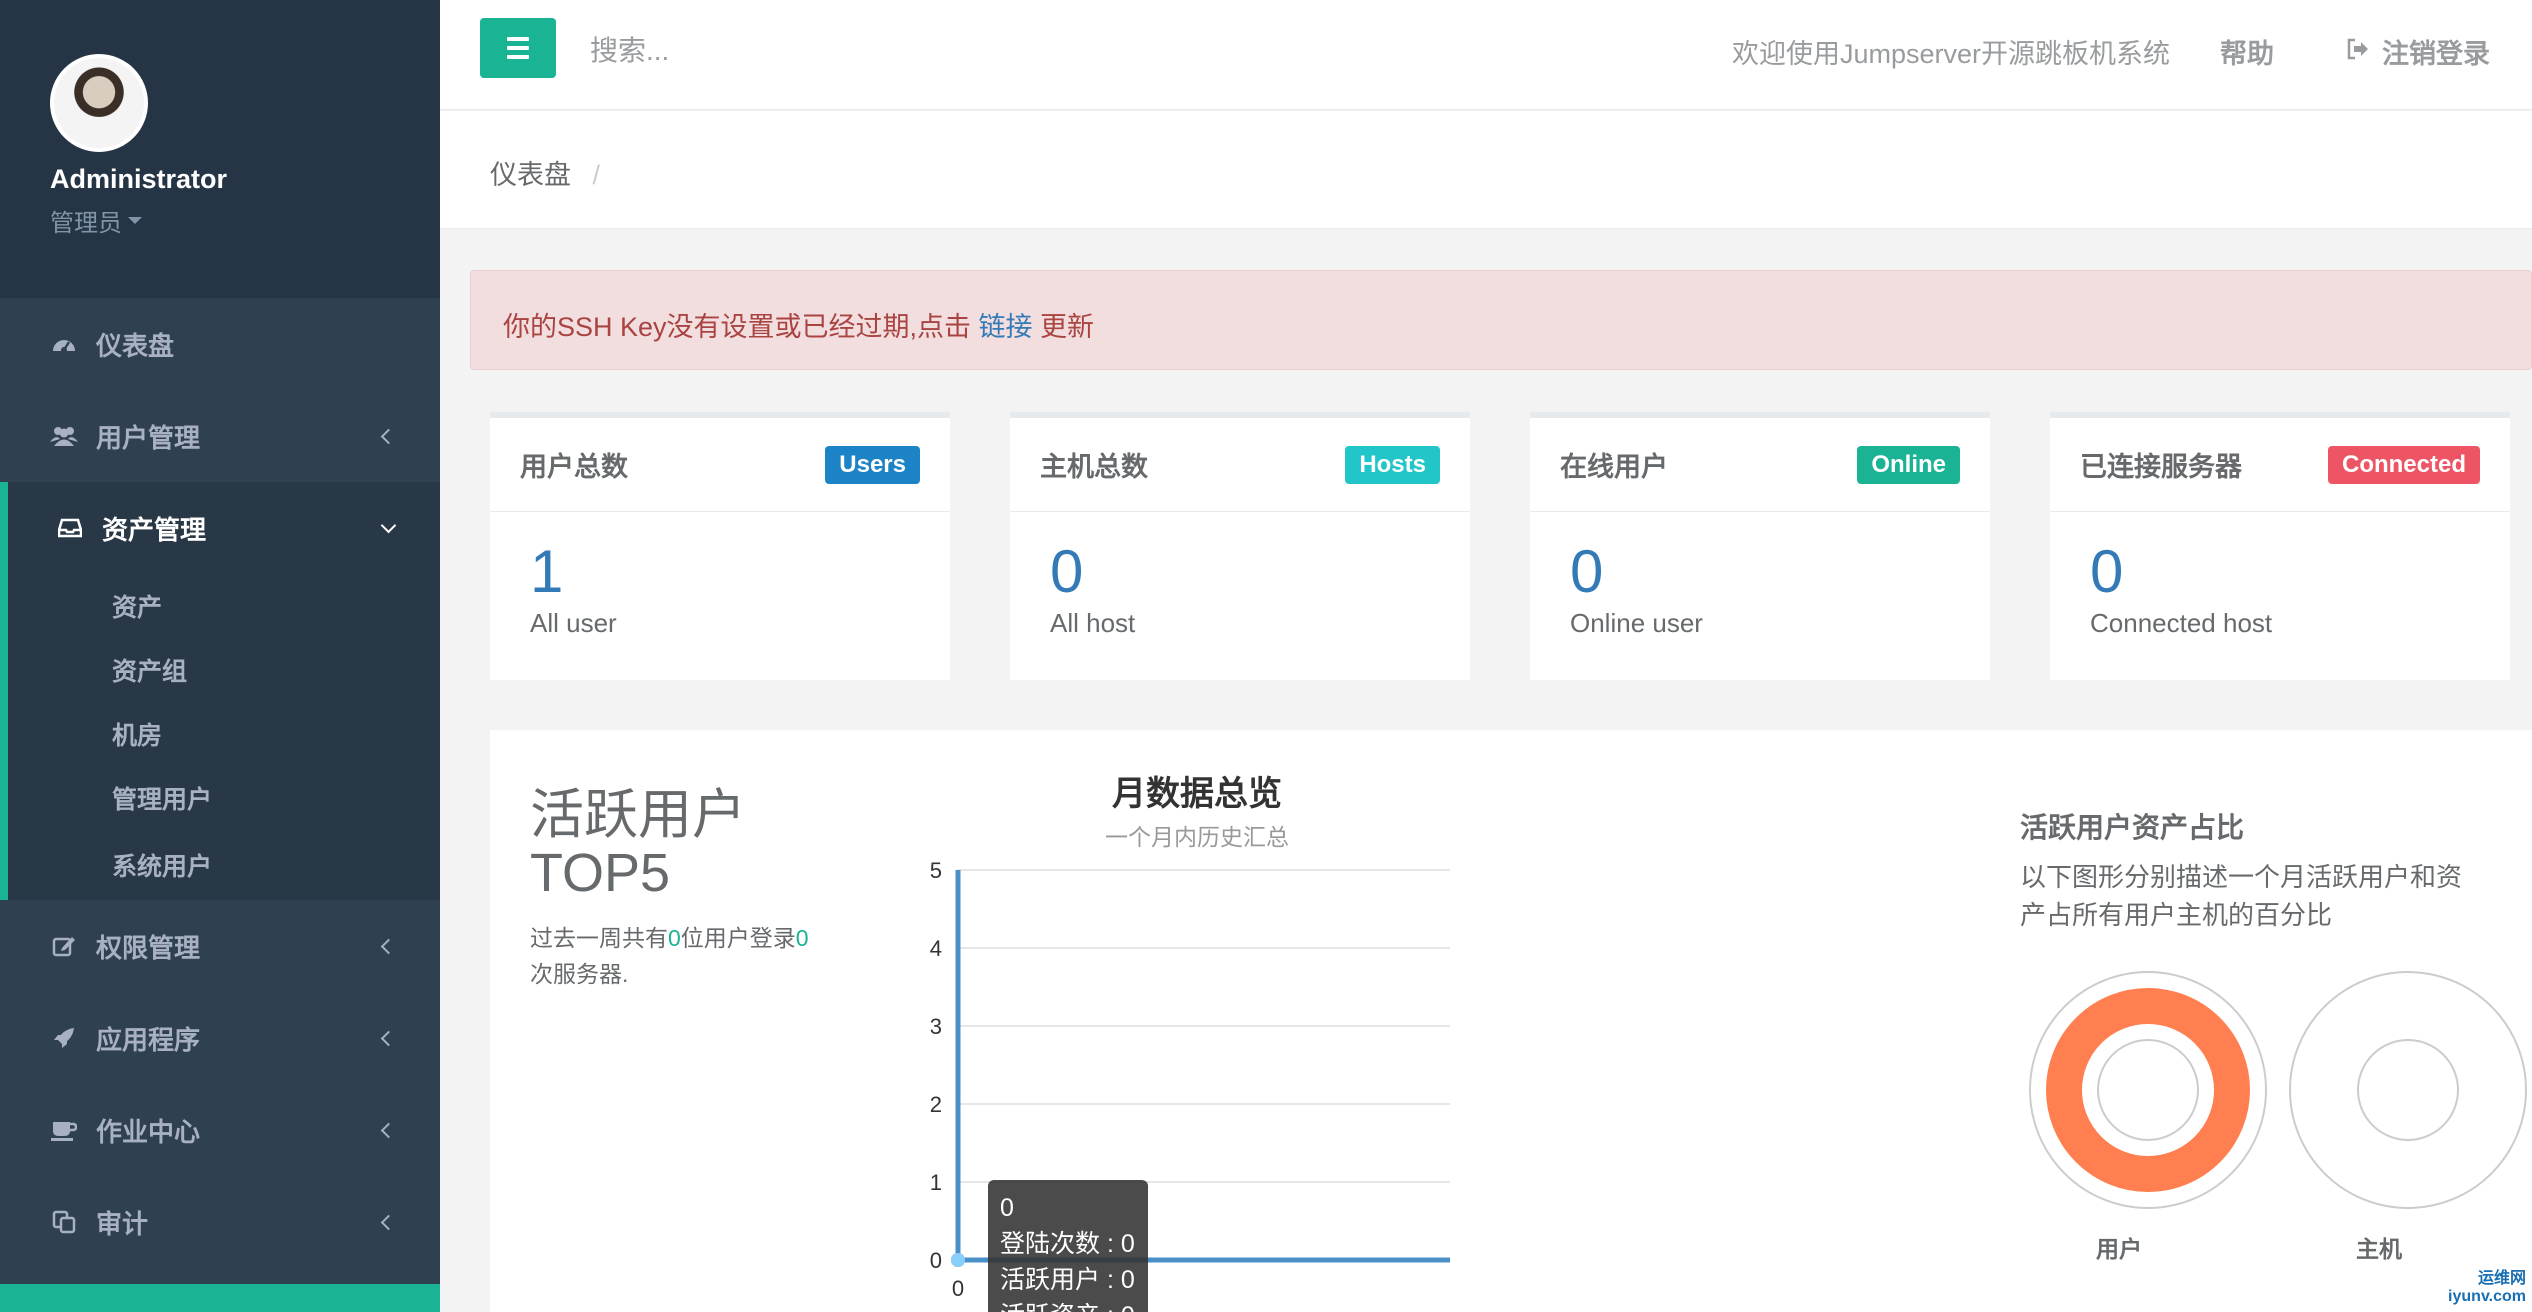  I want to click on dashboard-icon, so click(64, 344).